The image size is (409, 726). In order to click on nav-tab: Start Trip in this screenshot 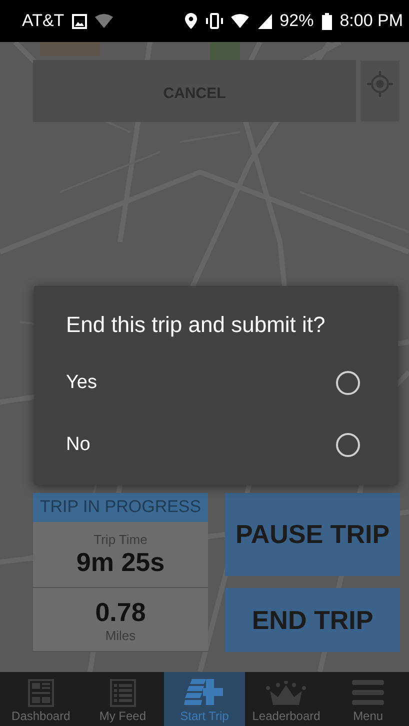, I will do `click(205, 699)`.